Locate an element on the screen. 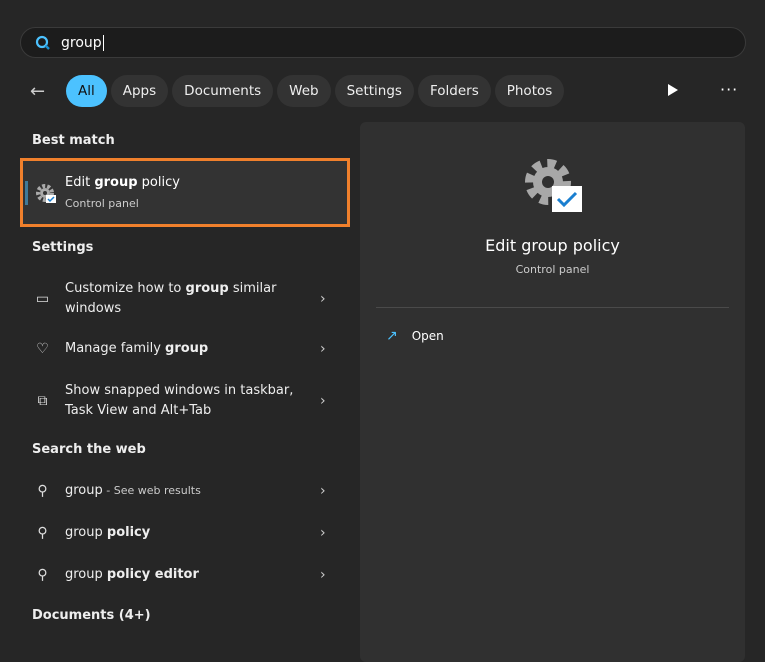 The image size is (765, 662). web-item-group-policy-editor: ⚲ group policy editor › is located at coordinates (185, 575).